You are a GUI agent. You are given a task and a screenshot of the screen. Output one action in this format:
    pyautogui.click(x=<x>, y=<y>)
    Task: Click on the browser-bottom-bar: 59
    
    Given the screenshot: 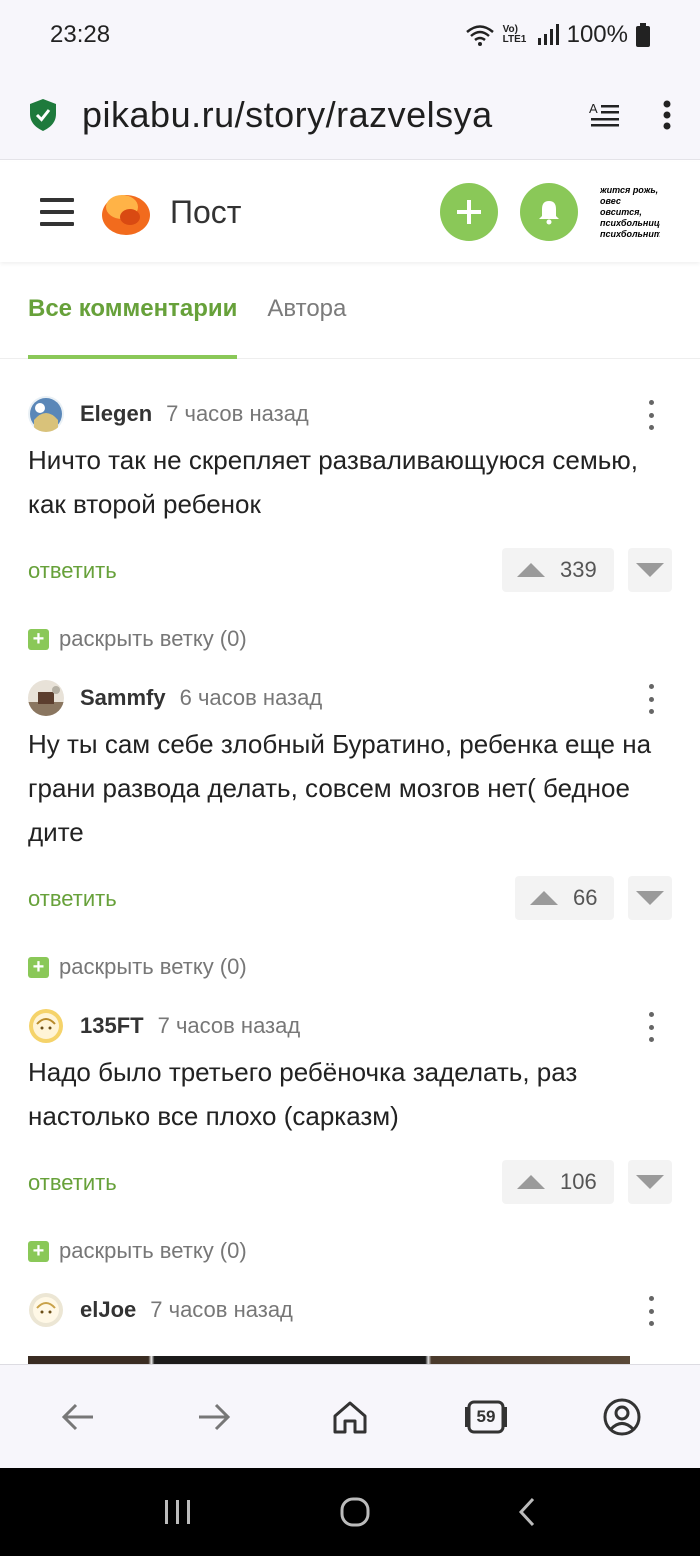 What is the action you would take?
    pyautogui.click(x=350, y=1416)
    